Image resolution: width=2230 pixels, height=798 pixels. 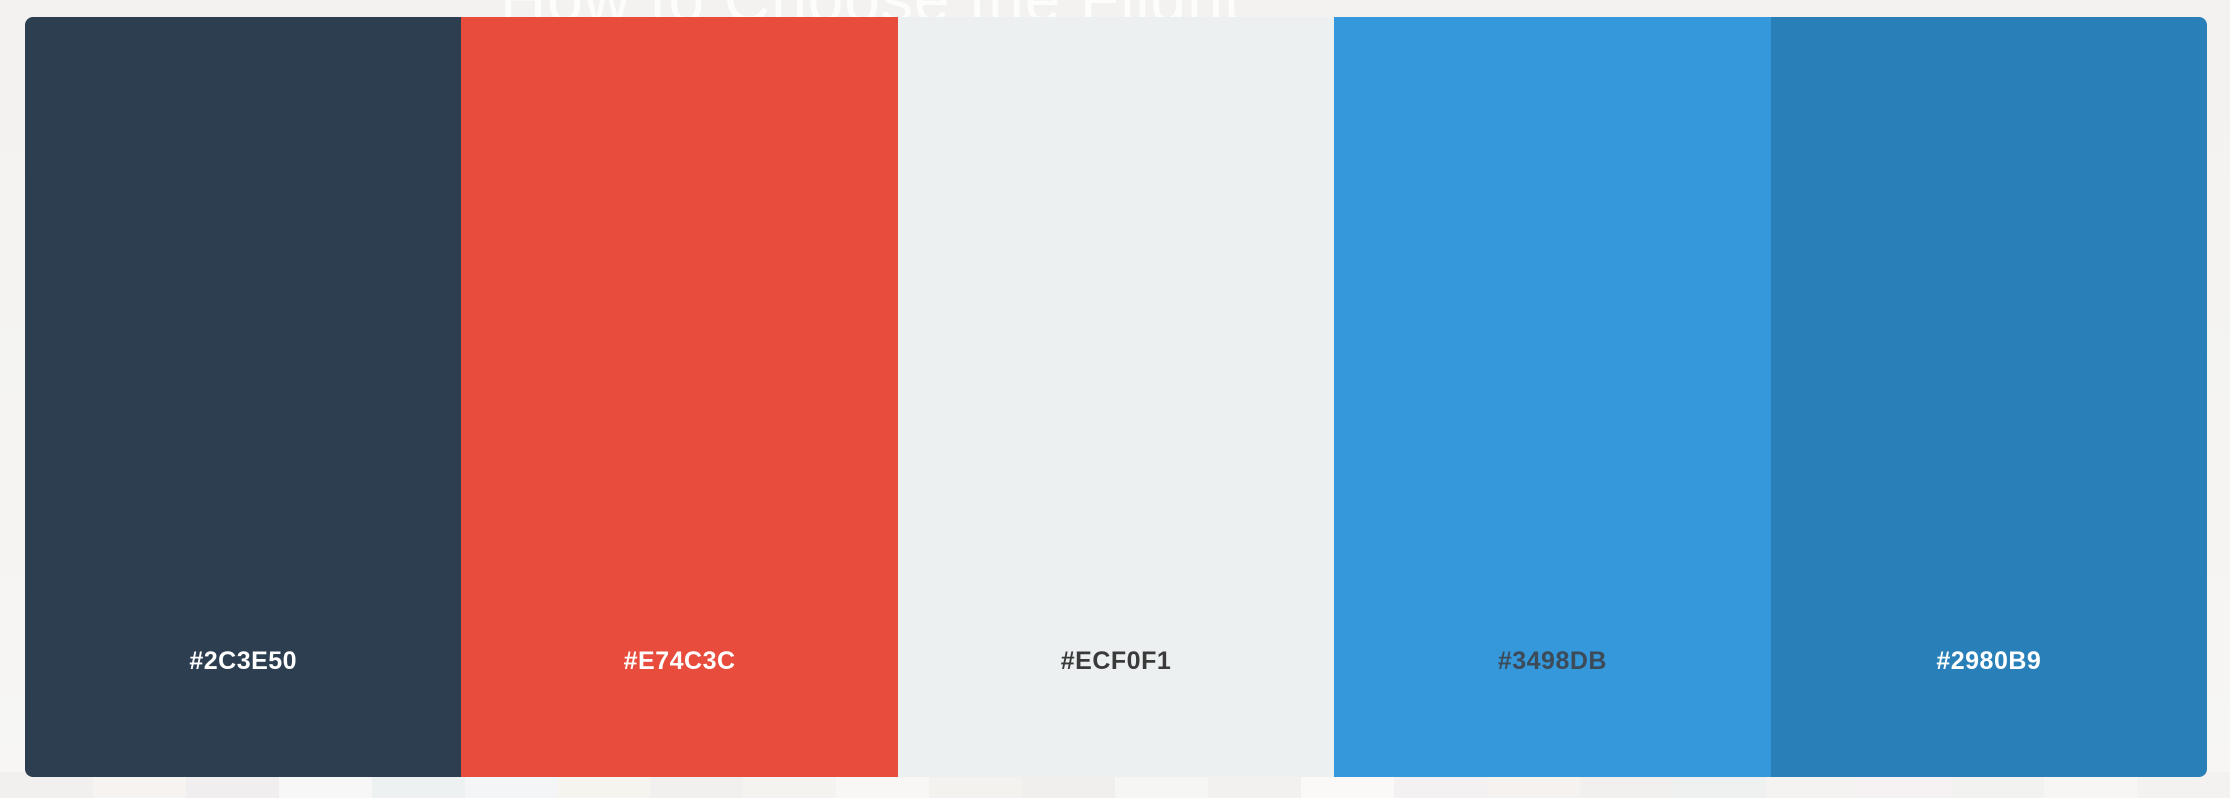 I want to click on swatch-hex-label: #3498DB, so click(x=1552, y=661).